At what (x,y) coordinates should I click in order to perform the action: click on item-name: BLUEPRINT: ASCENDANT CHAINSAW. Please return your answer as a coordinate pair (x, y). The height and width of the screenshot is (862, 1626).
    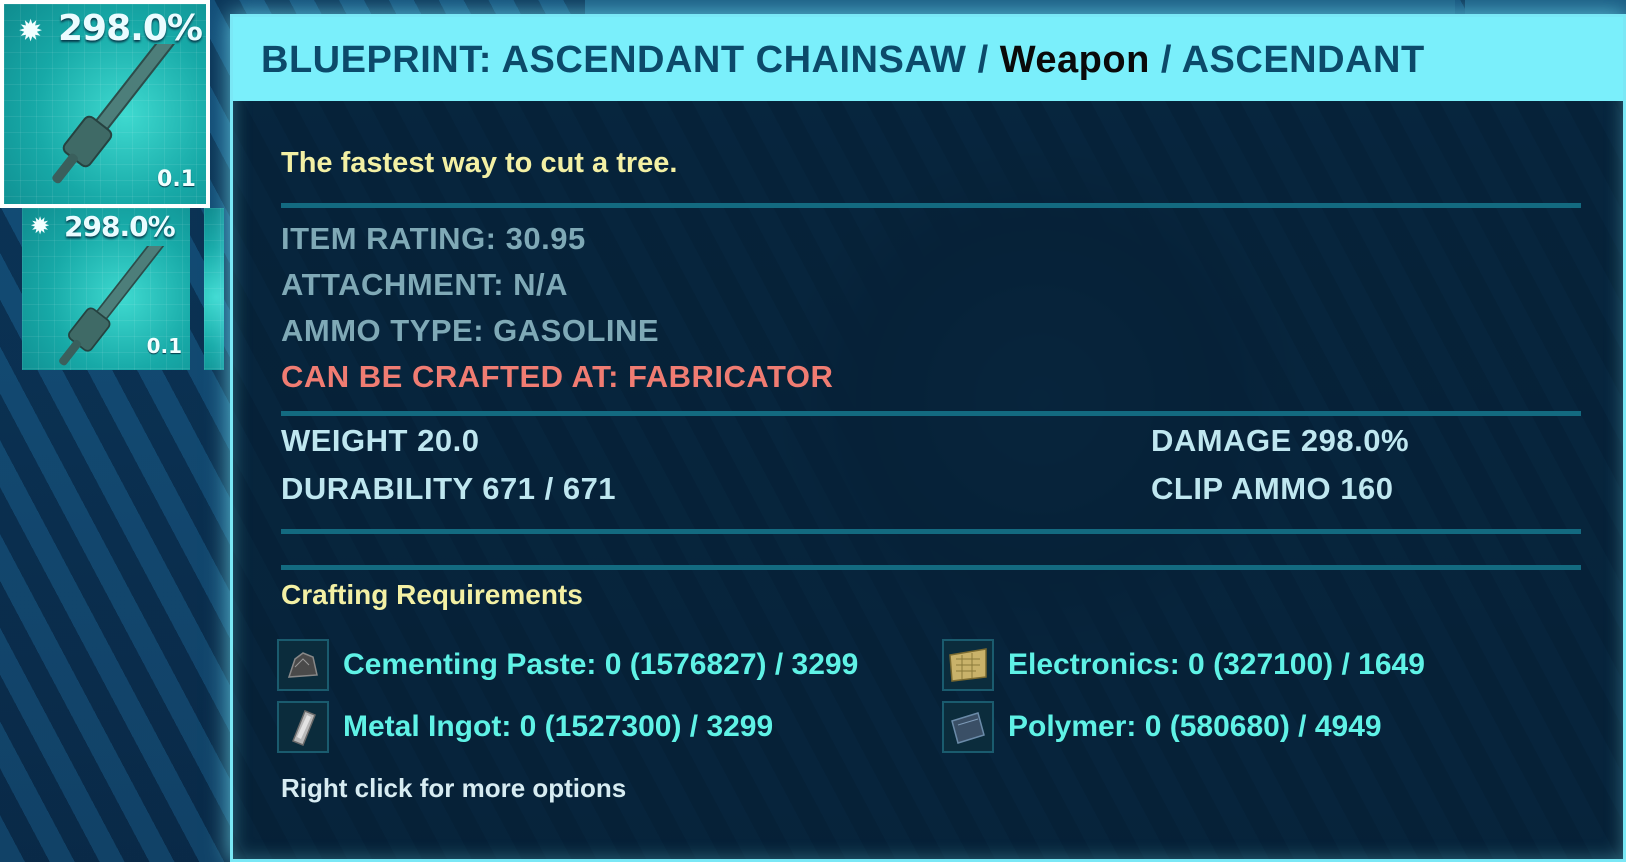
    Looking at the image, I should click on (614, 60).